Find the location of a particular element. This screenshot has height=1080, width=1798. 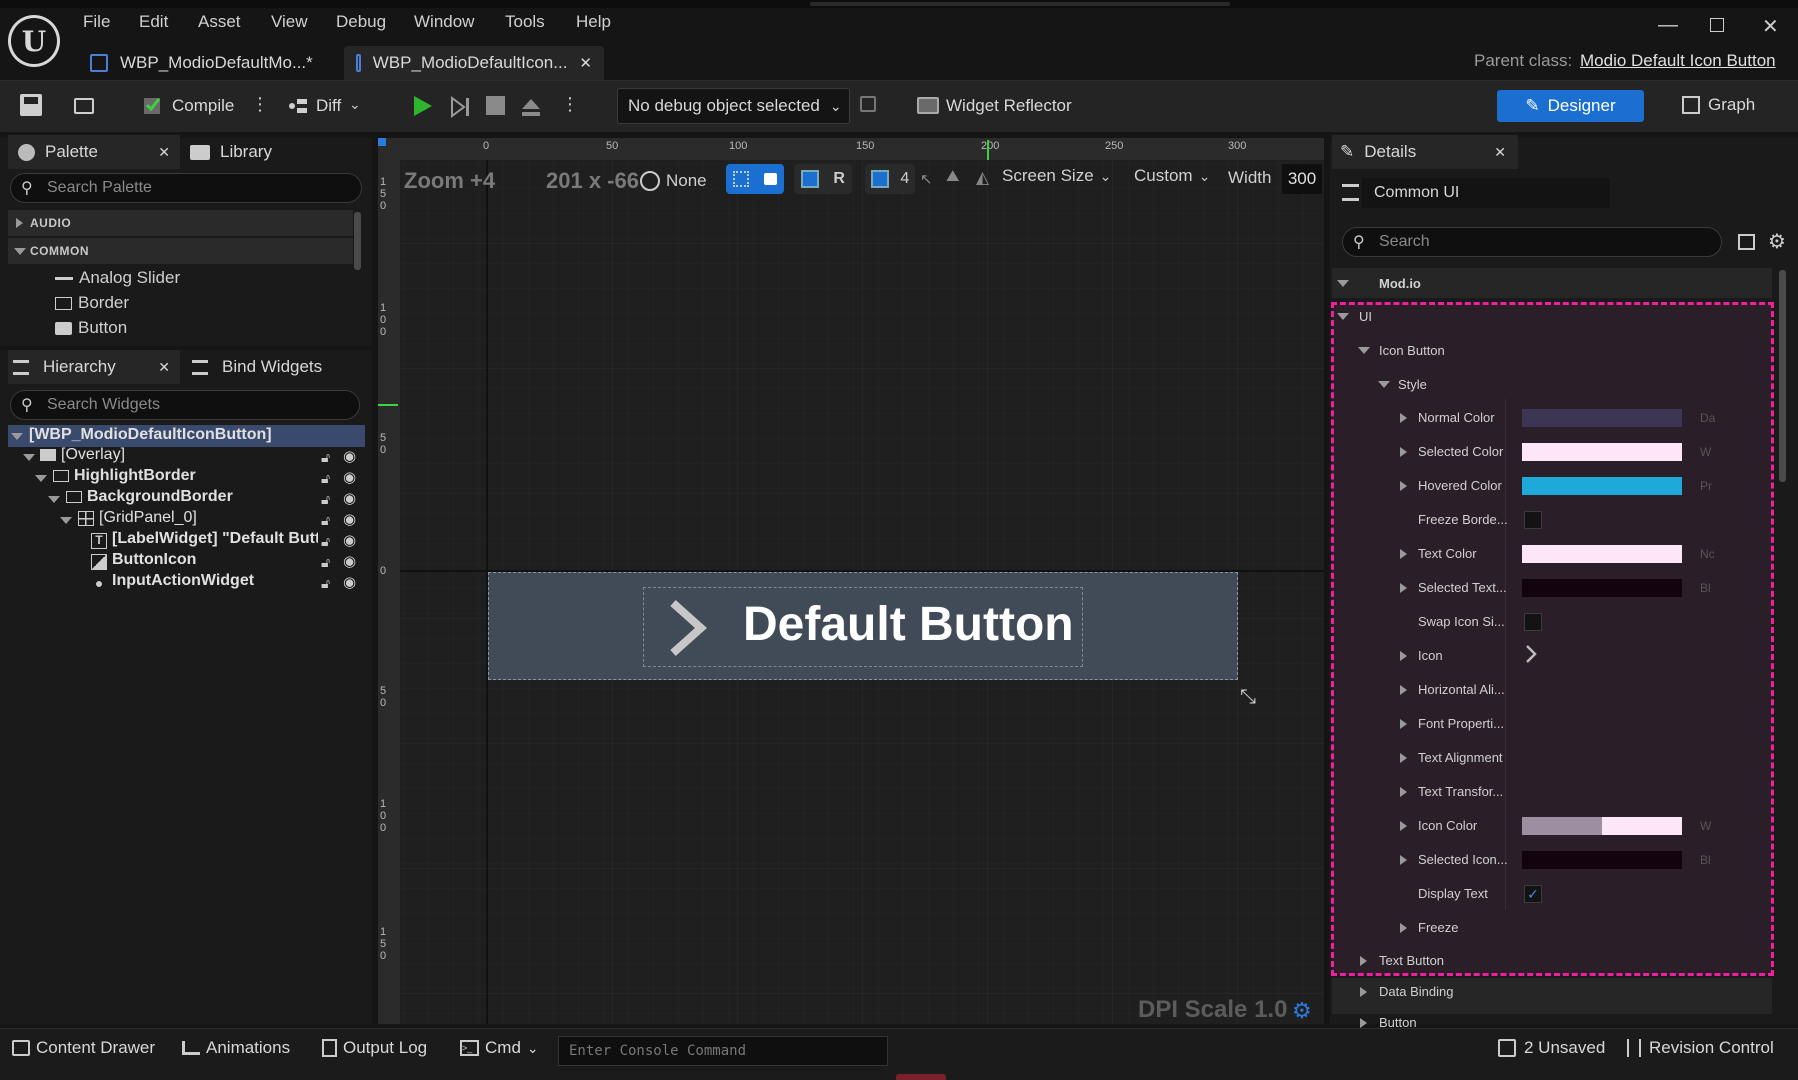

unreal-logo-icon: U is located at coordinates (34, 41).